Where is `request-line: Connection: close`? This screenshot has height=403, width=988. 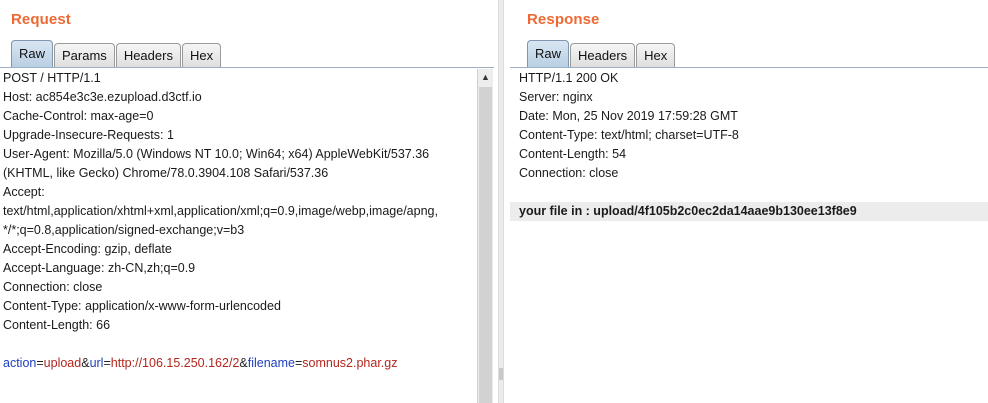 request-line: Connection: close is located at coordinates (53, 287).